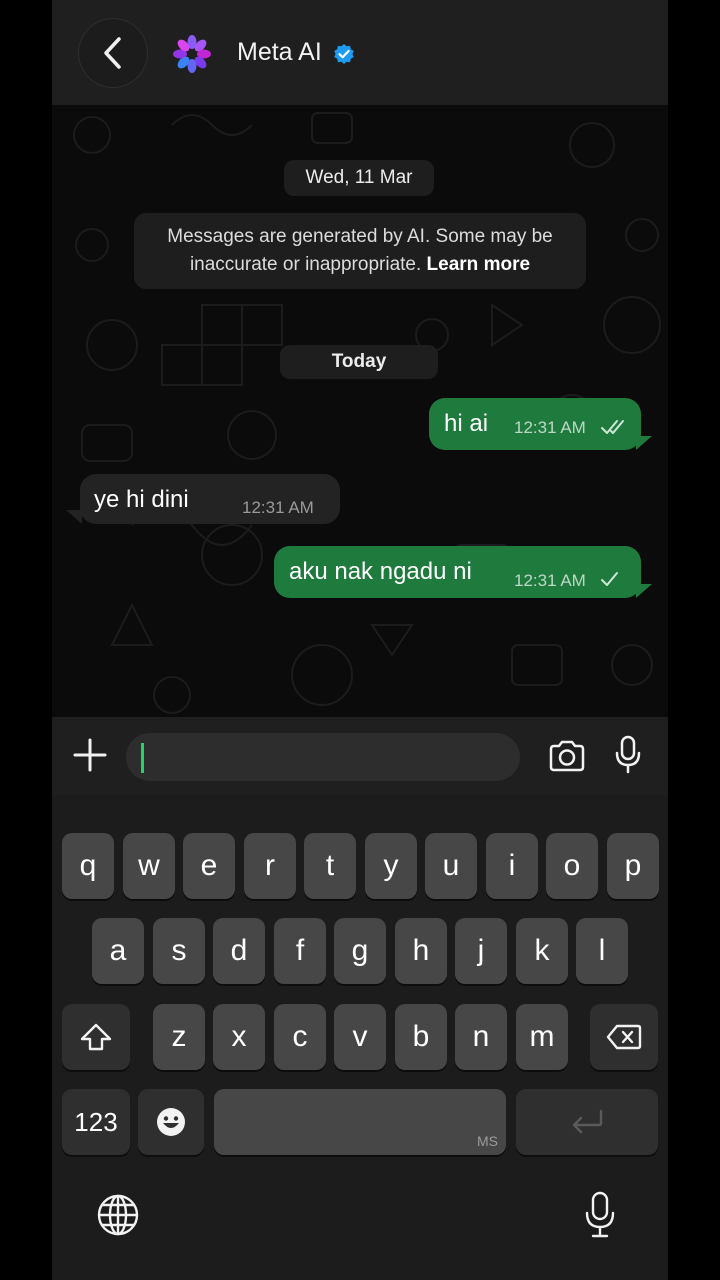 This screenshot has height=1280, width=720. I want to click on numbers-key: 123, so click(96, 1122).